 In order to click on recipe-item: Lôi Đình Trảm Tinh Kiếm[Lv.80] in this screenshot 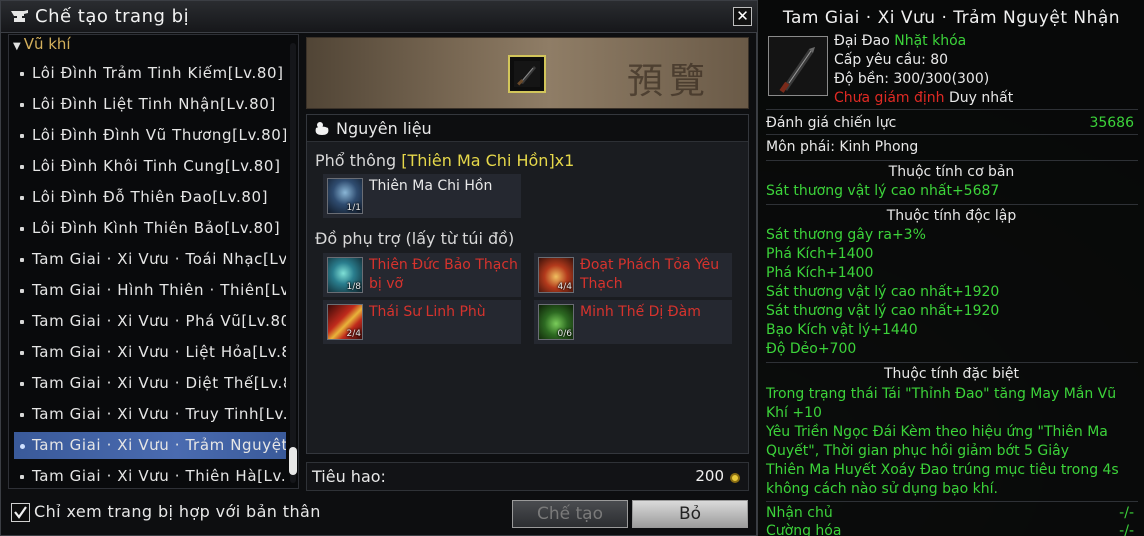, I will do `click(150, 73)`.